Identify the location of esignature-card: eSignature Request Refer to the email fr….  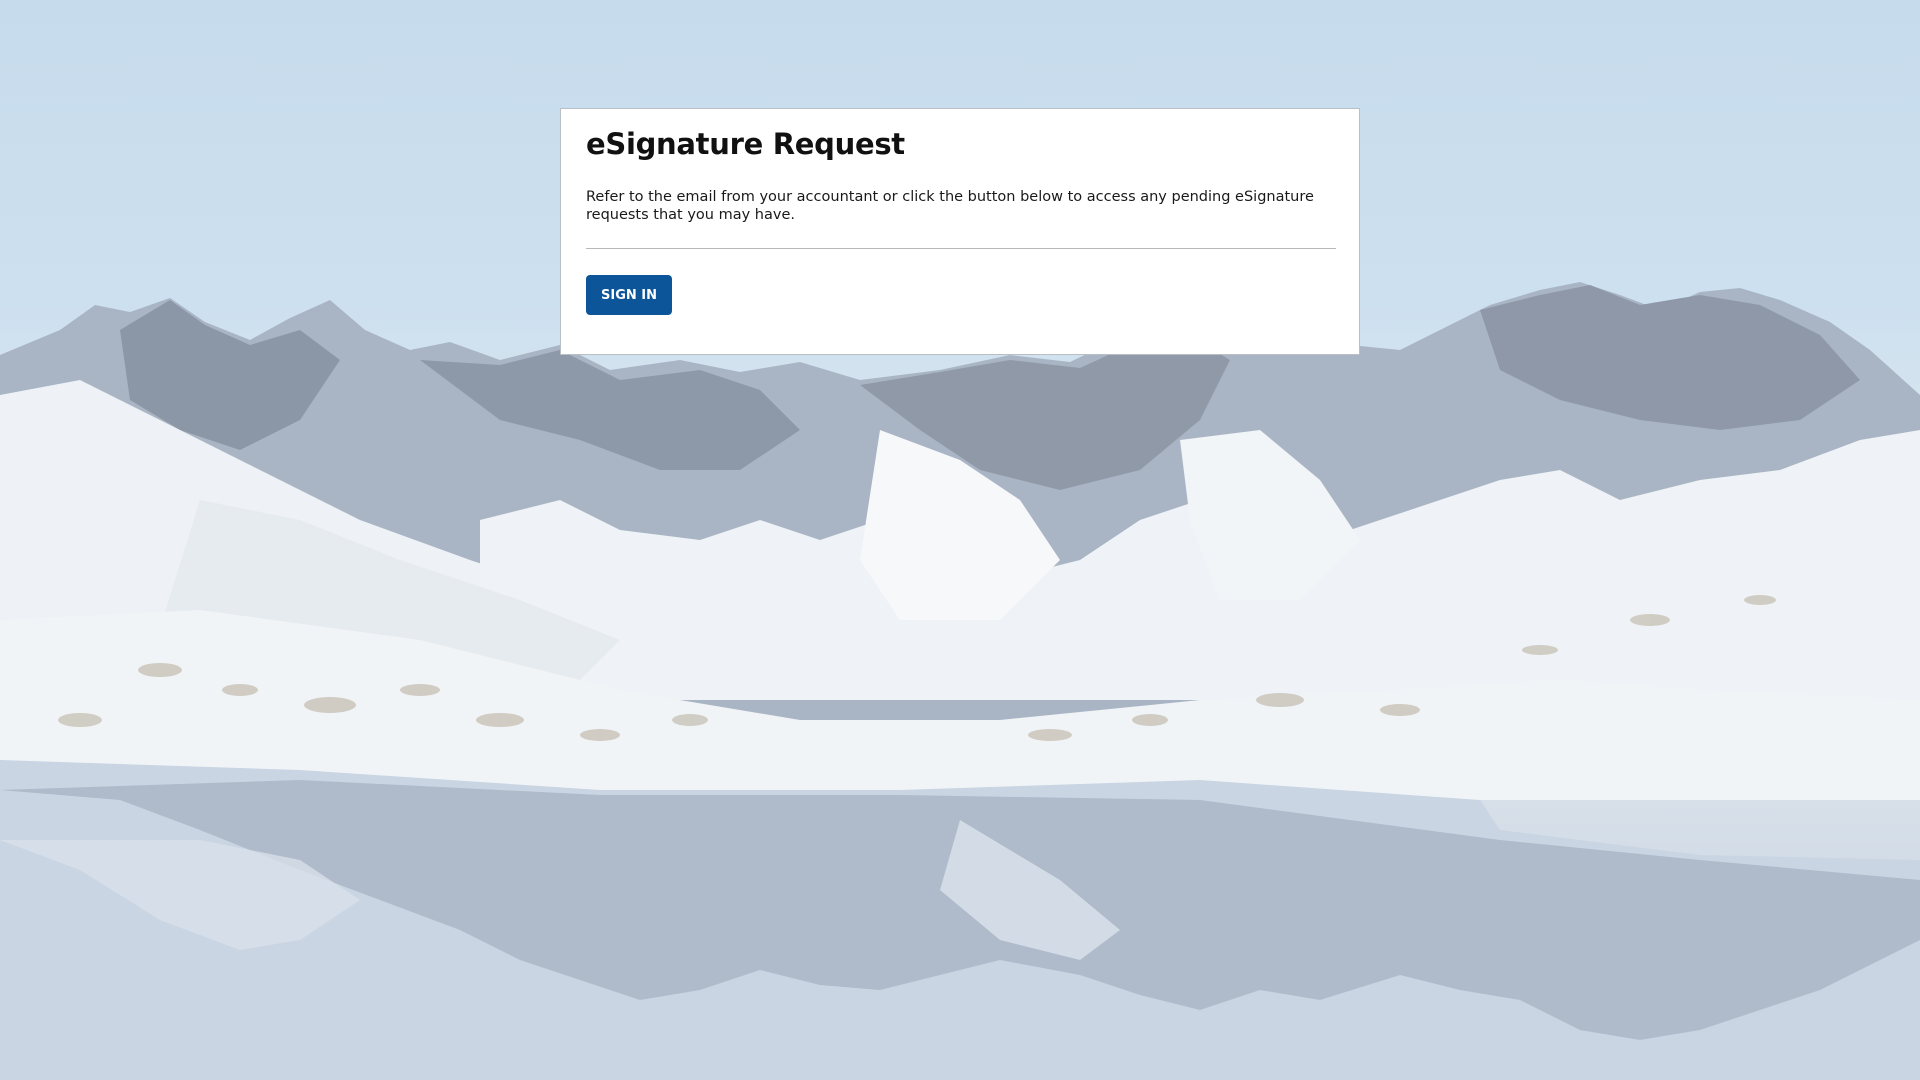
(960, 231).